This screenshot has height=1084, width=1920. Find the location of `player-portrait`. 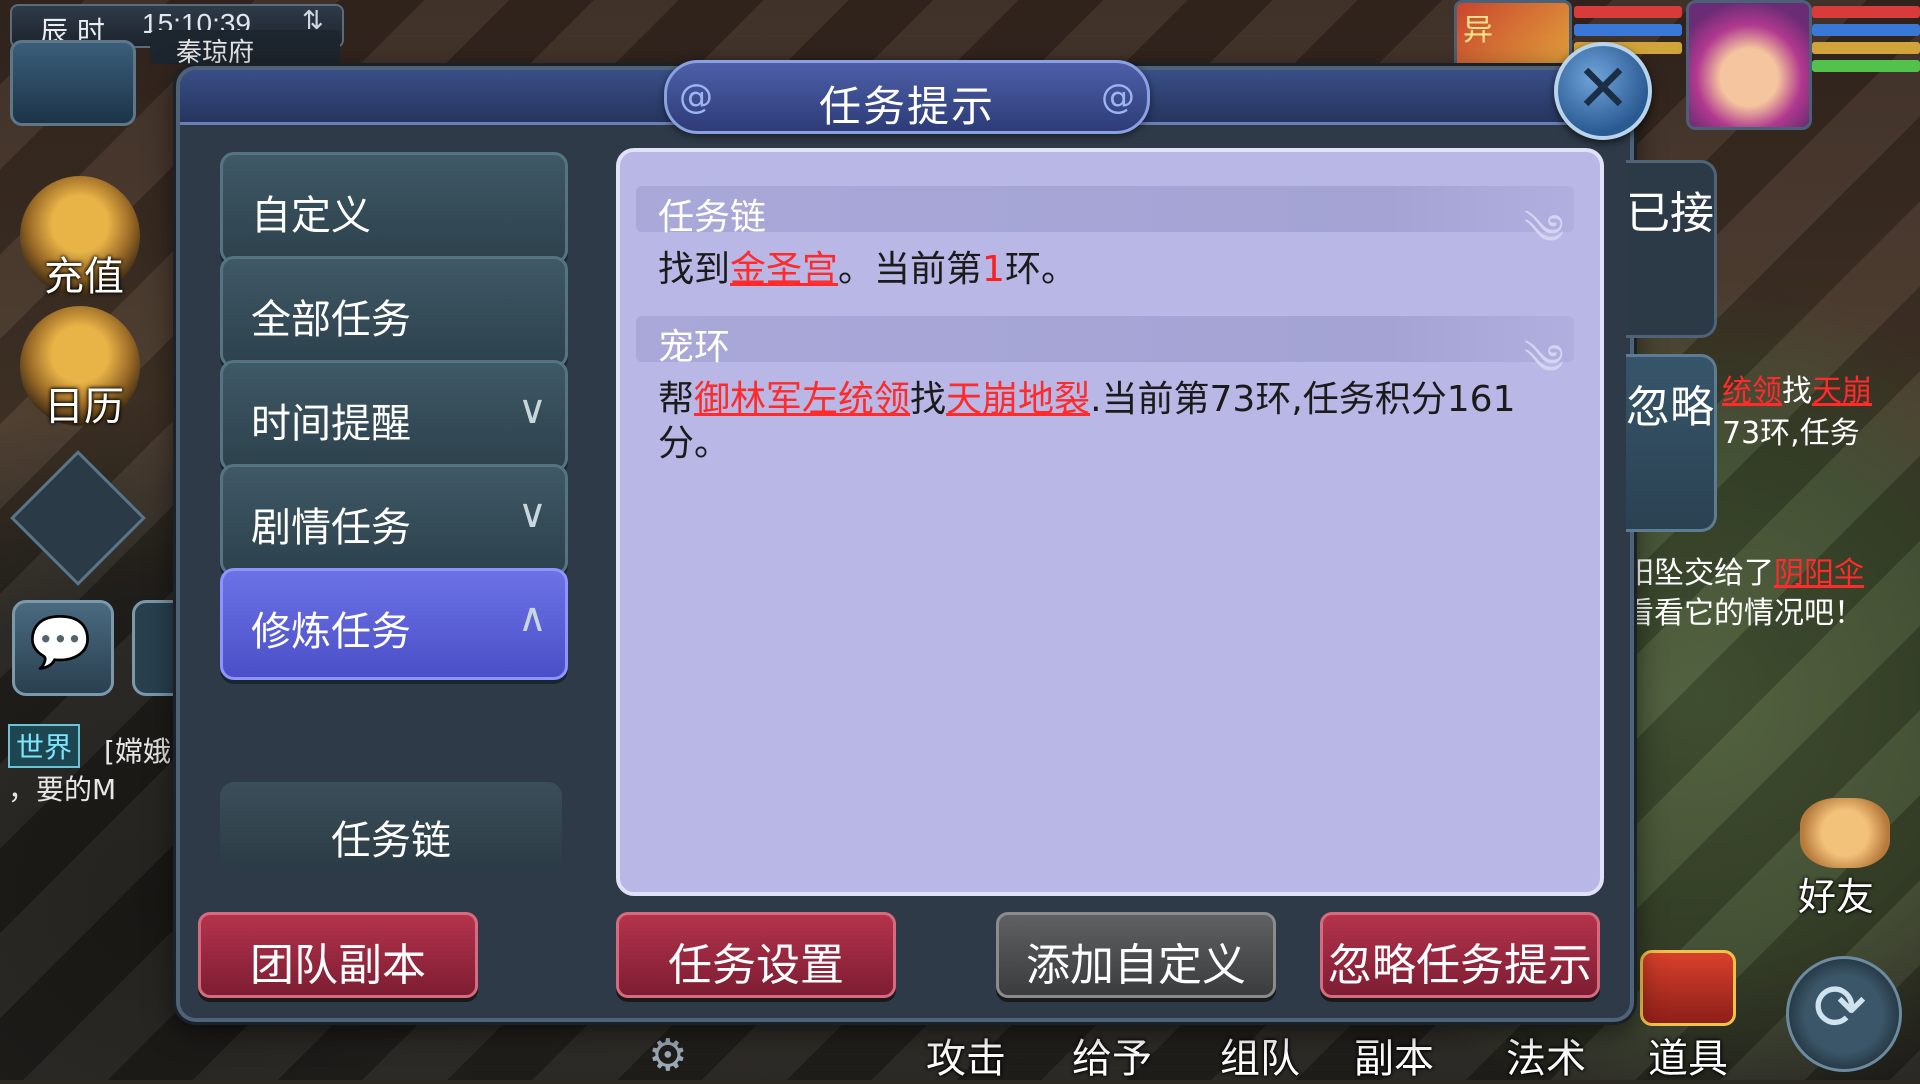

player-portrait is located at coordinates (1749, 65).